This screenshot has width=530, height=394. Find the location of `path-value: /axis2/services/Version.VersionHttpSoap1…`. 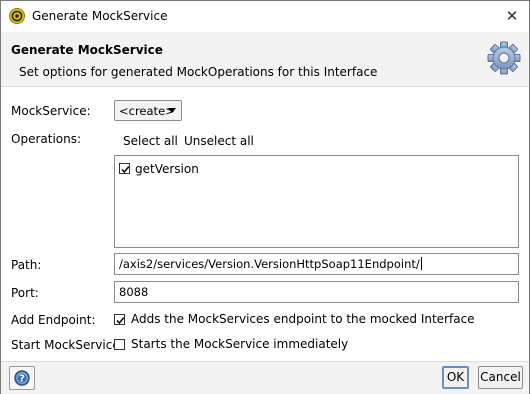

path-value: /axis2/services/Version.VersionHttpSoap1… is located at coordinates (269, 264).